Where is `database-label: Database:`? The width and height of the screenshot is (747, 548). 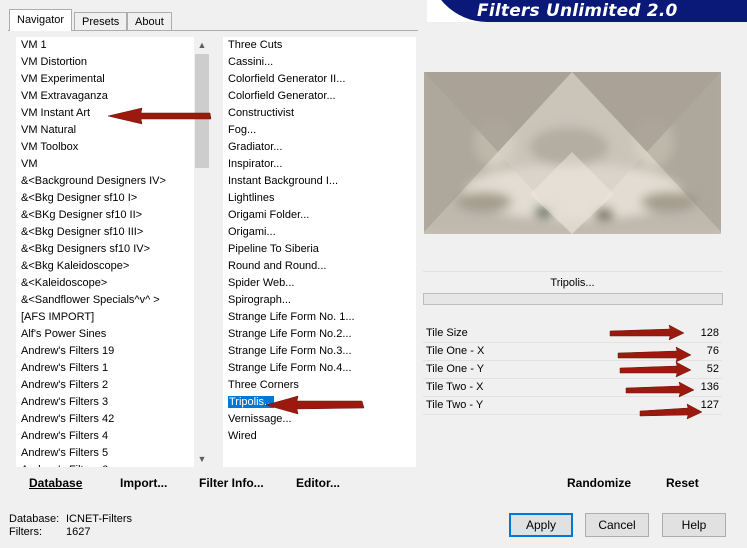 database-label: Database: is located at coordinates (34, 519).